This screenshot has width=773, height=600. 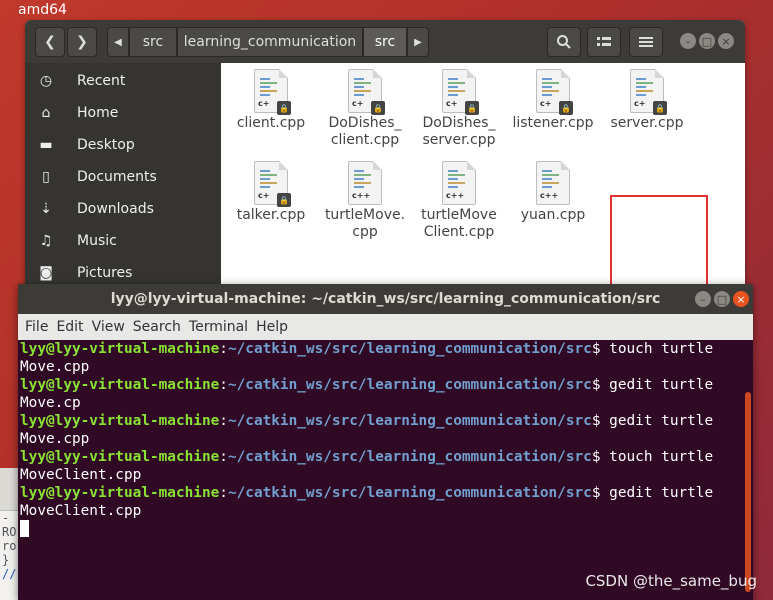 I want to click on sidebar-item-label: Music, so click(x=97, y=241).